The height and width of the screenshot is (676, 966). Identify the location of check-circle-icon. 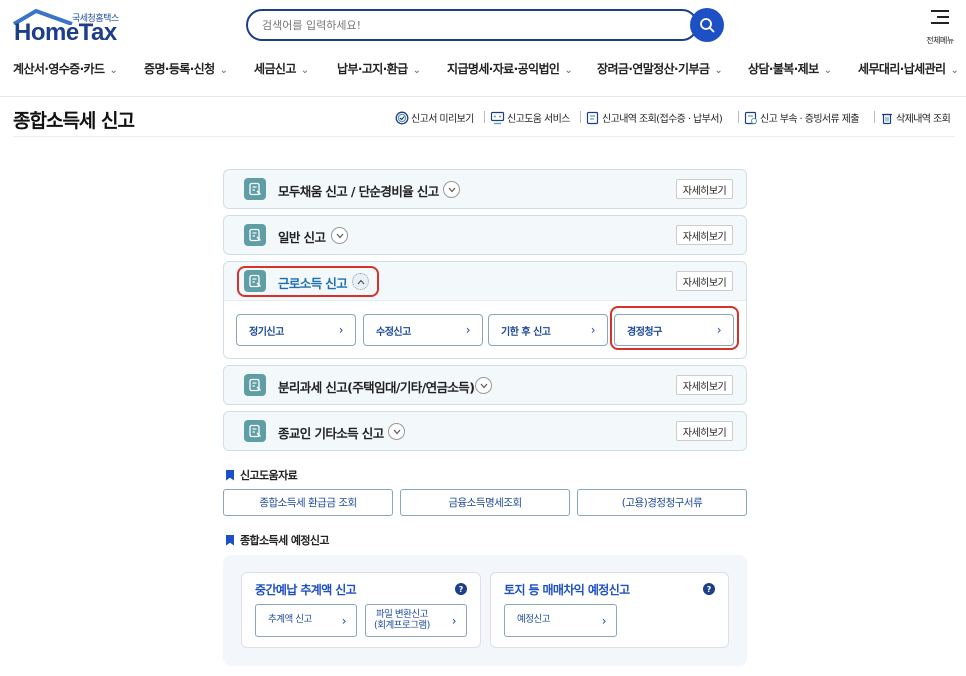
(402, 117).